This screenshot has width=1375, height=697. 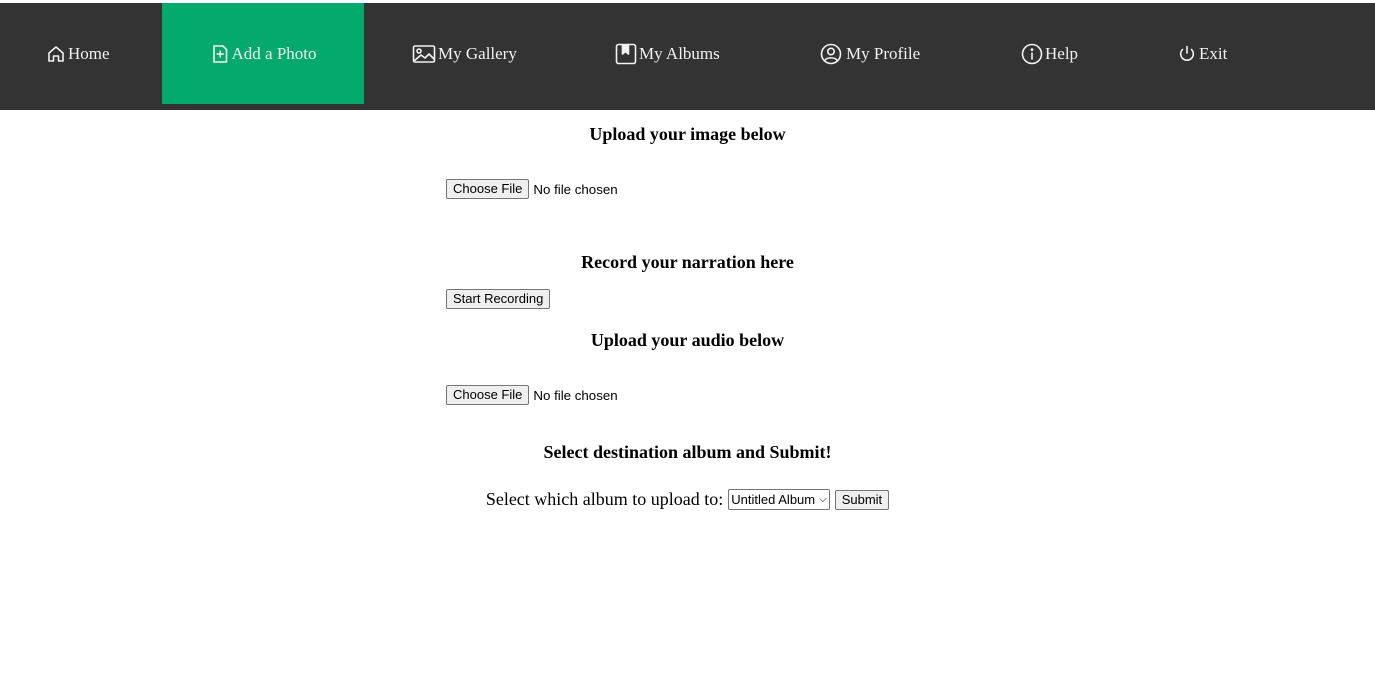 I want to click on audio-upload-heading: Upload your audio below, so click(x=687, y=340).